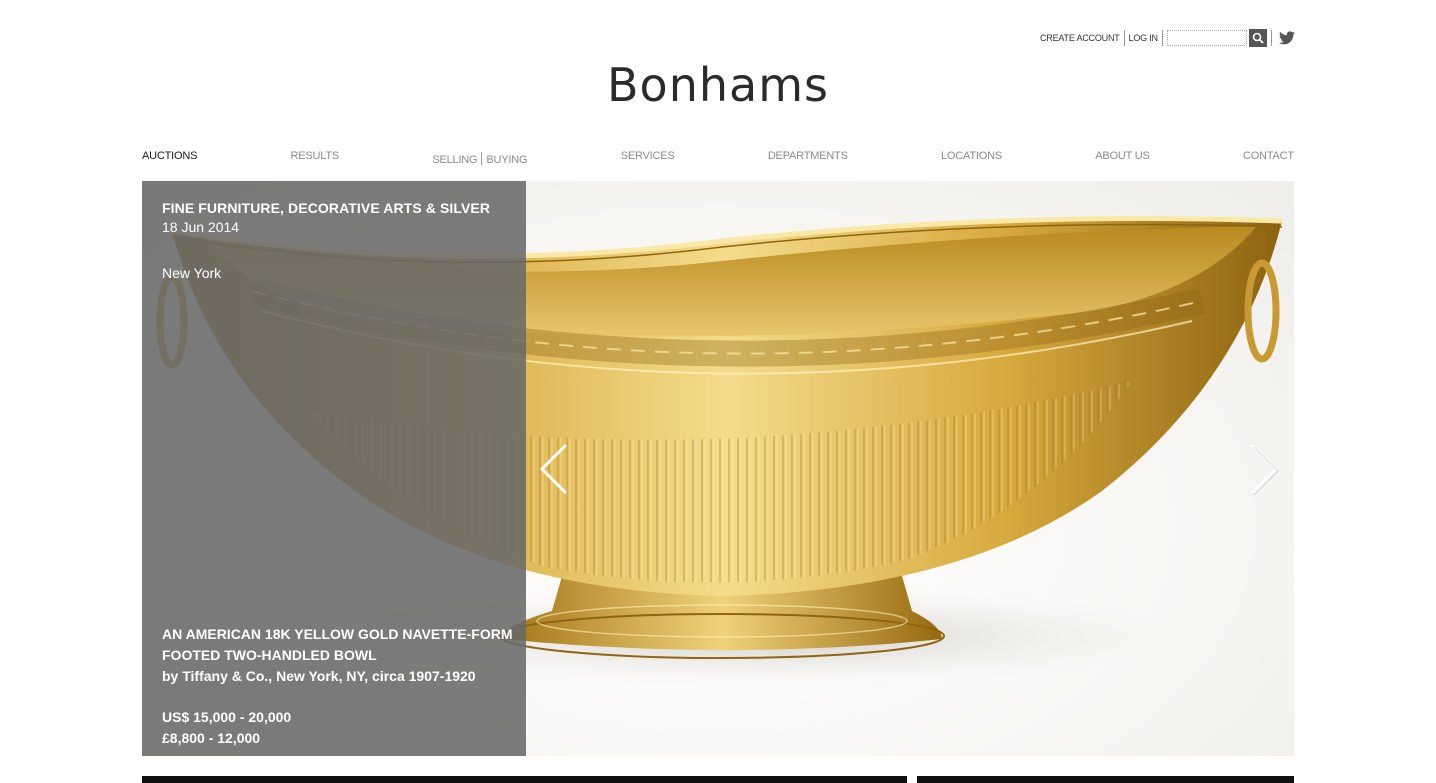 The height and width of the screenshot is (783, 1436). I want to click on sale-date: 18 Jun 2014, so click(201, 227).